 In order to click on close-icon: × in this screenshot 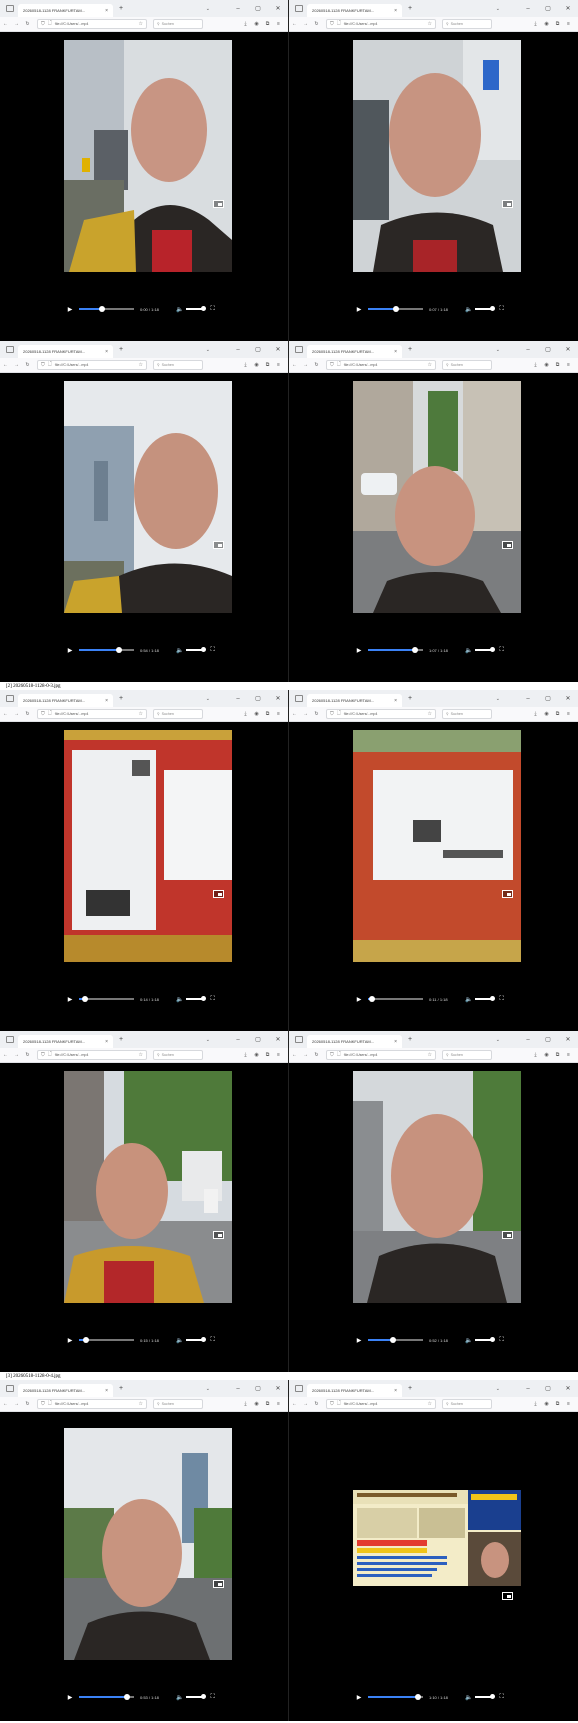, I will do `click(393, 352)`.